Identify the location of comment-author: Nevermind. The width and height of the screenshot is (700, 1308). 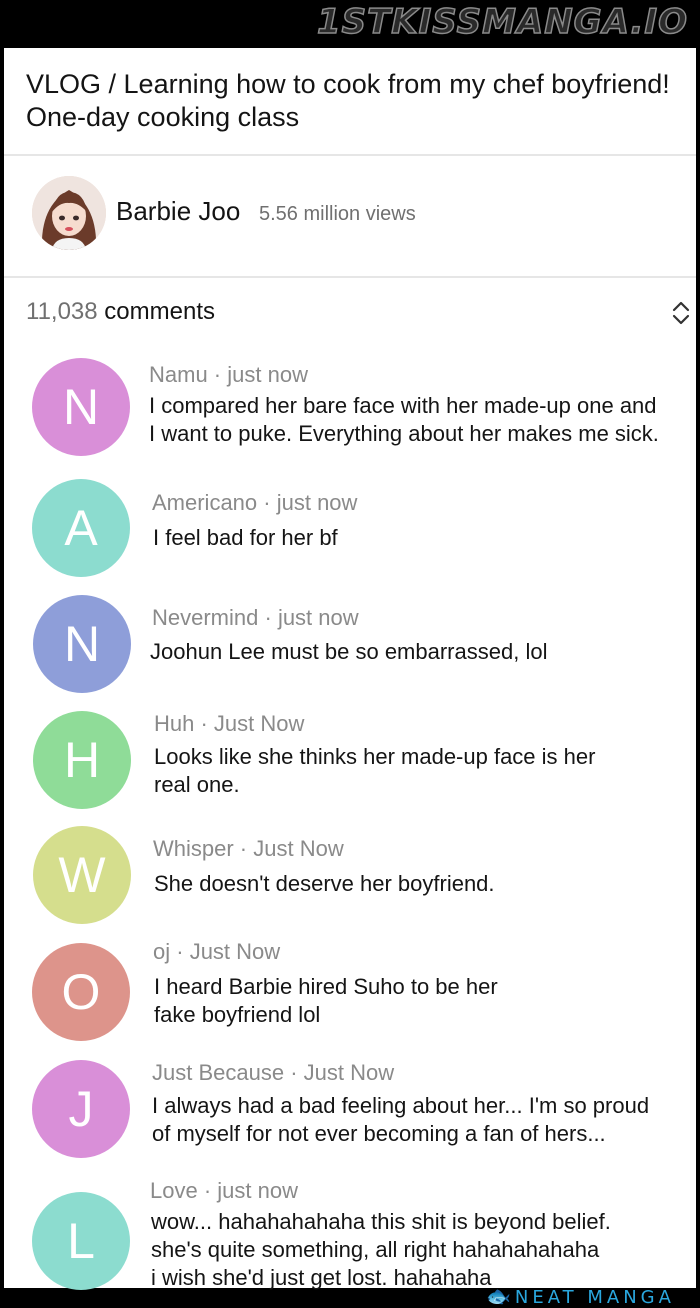
(205, 617).